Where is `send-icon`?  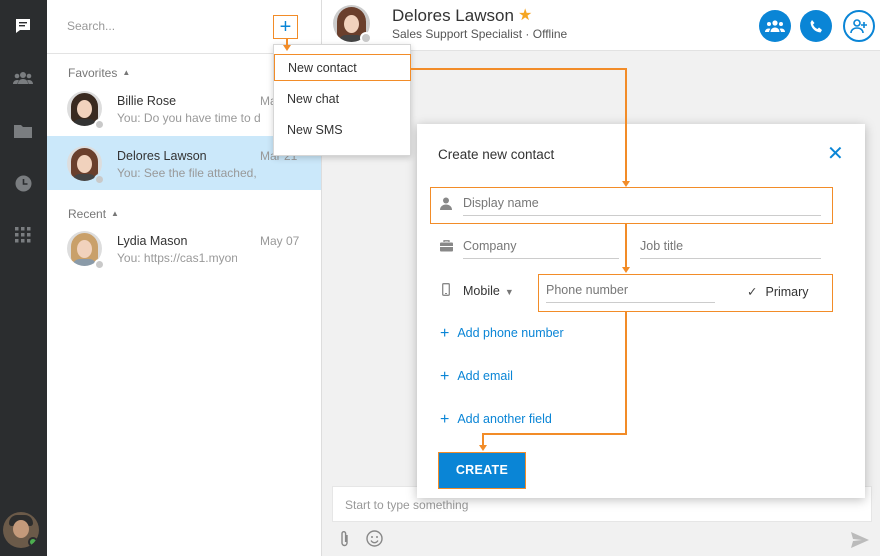 send-icon is located at coordinates (860, 541).